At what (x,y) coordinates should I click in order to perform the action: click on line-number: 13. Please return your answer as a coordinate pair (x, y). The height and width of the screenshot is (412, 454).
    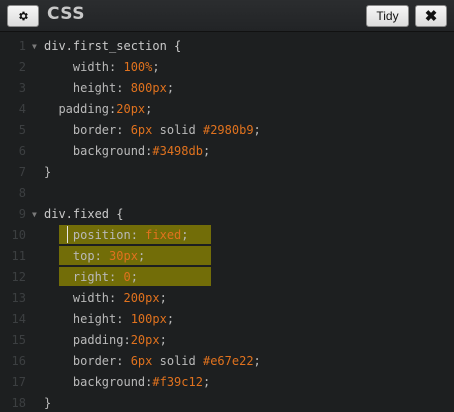
    Looking at the image, I should click on (18, 298).